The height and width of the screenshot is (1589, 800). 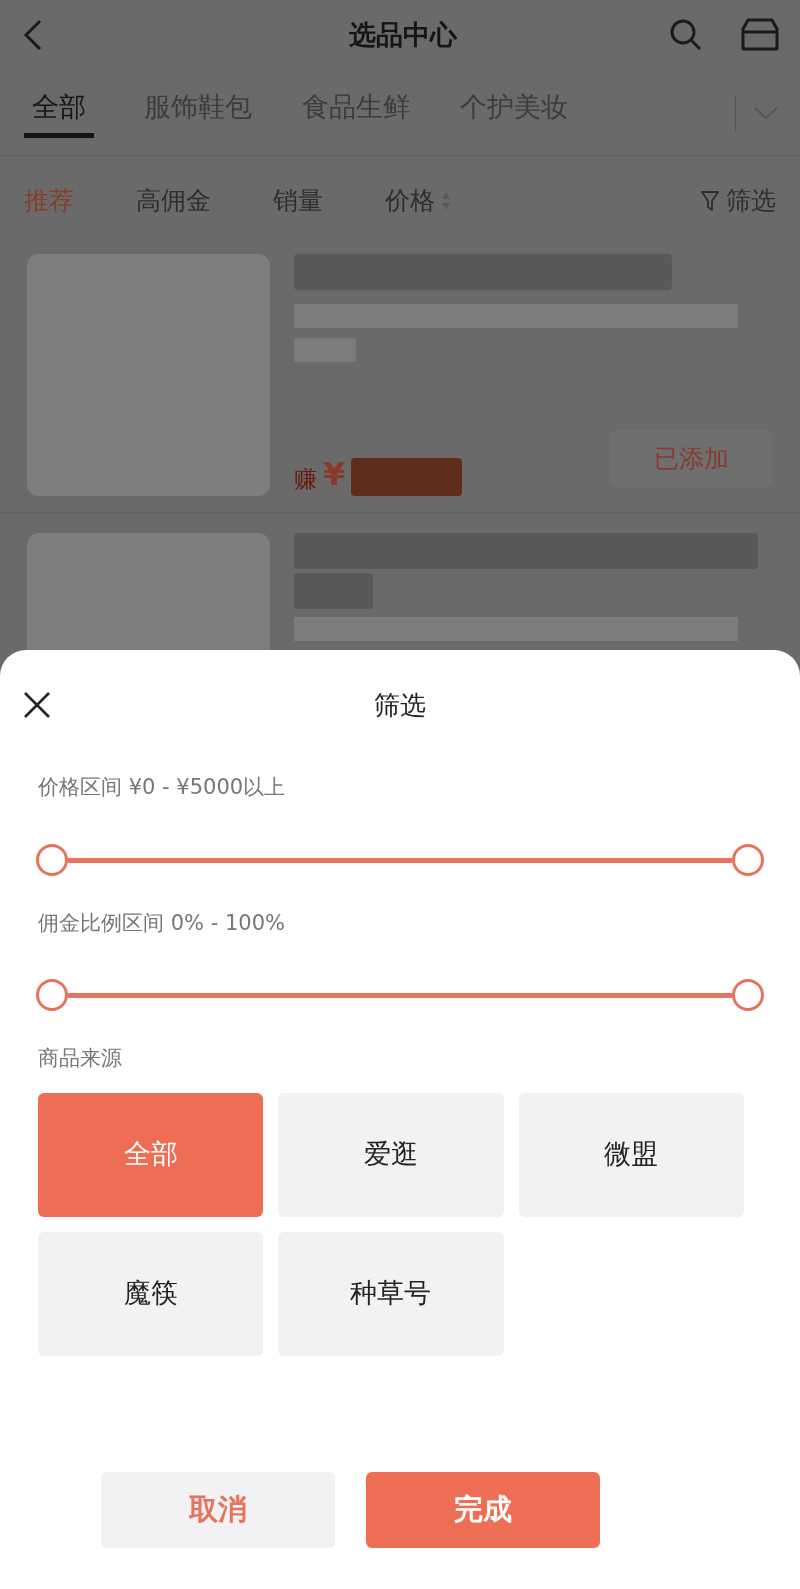 I want to click on category-tab: 全部, so click(x=59, y=112).